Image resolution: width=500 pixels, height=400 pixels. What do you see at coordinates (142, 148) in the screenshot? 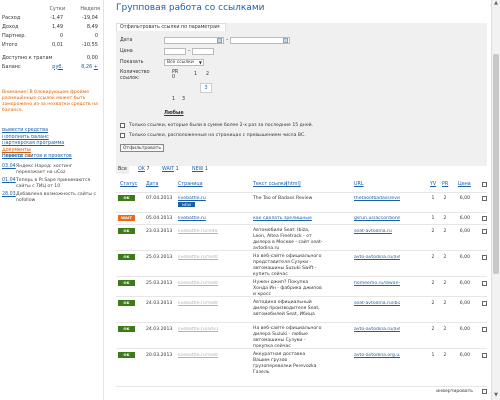
I see `filter-button: Отфильтровать` at bounding box center [142, 148].